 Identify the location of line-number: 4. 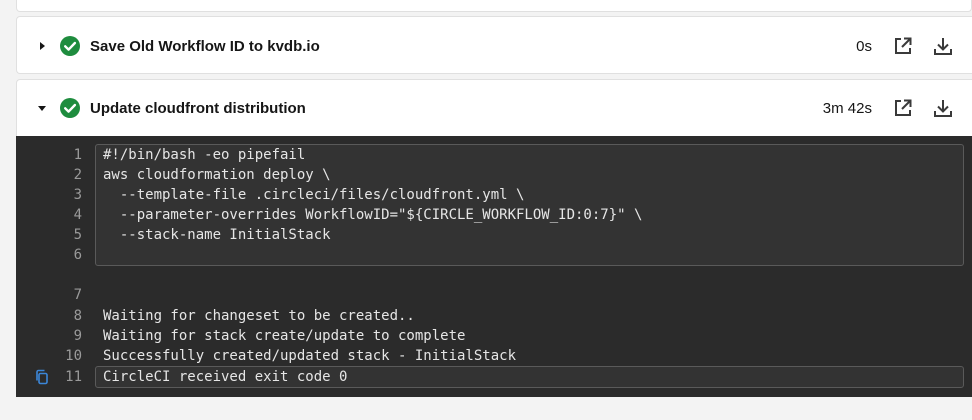
(77, 215).